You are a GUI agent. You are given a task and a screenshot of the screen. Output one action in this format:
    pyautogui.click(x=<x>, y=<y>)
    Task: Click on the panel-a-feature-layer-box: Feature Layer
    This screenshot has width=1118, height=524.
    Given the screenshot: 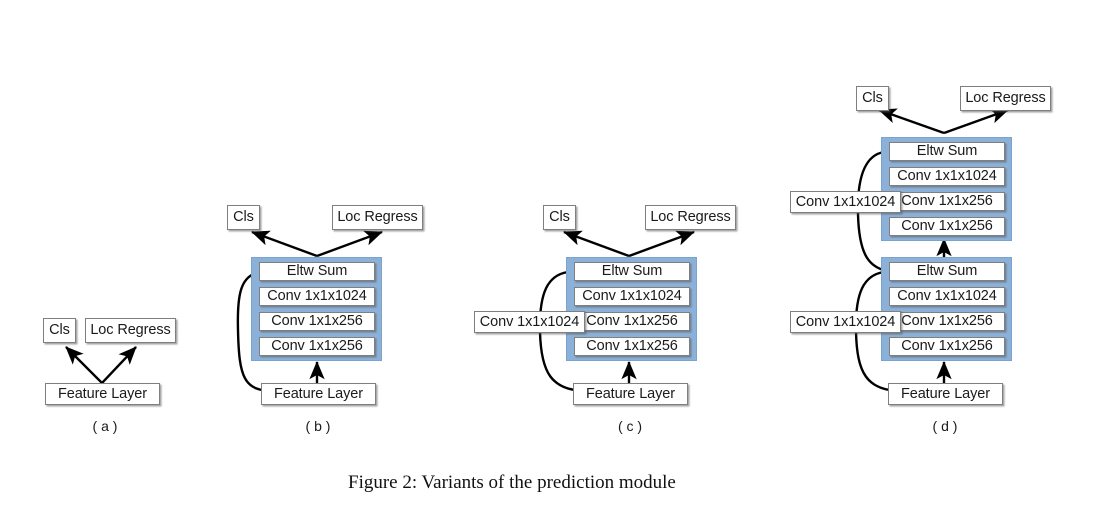 What is the action you would take?
    pyautogui.click(x=102, y=394)
    